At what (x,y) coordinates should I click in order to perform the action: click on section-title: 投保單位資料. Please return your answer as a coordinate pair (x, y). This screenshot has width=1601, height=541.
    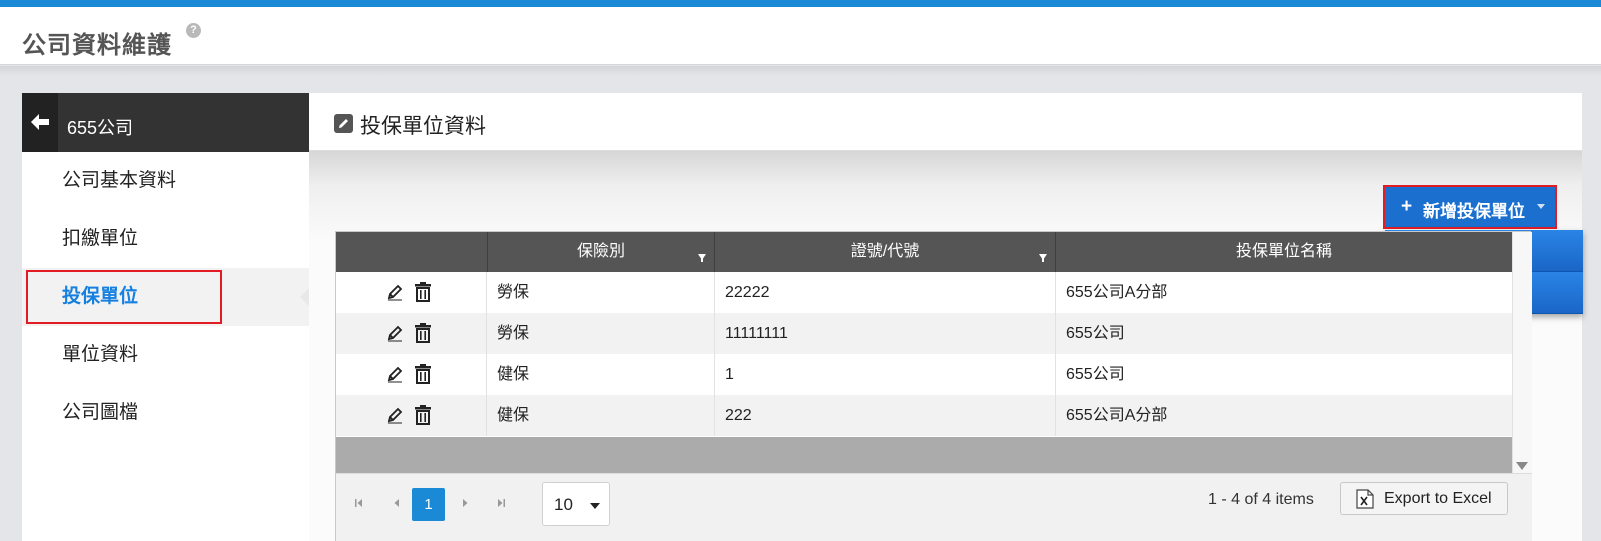
    Looking at the image, I should click on (423, 126).